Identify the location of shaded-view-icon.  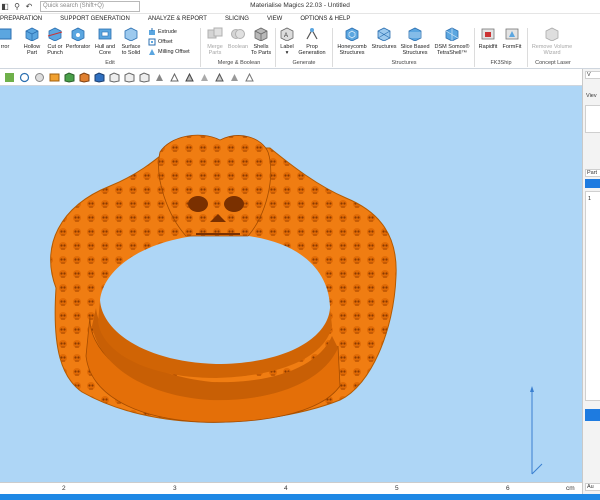
(159, 77).